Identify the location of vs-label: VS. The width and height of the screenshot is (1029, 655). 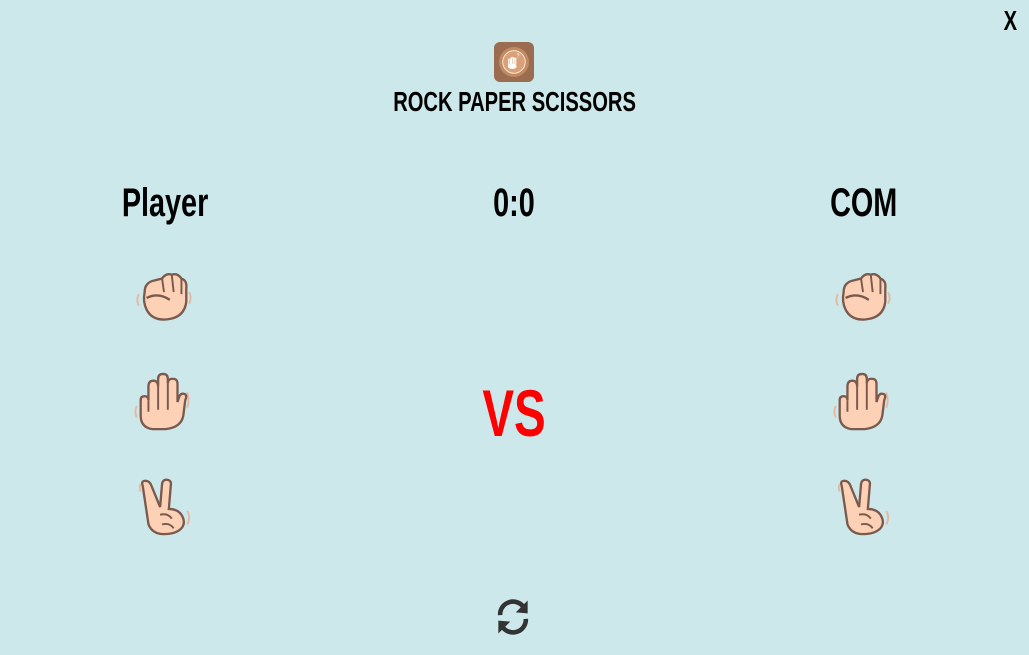
(514, 413).